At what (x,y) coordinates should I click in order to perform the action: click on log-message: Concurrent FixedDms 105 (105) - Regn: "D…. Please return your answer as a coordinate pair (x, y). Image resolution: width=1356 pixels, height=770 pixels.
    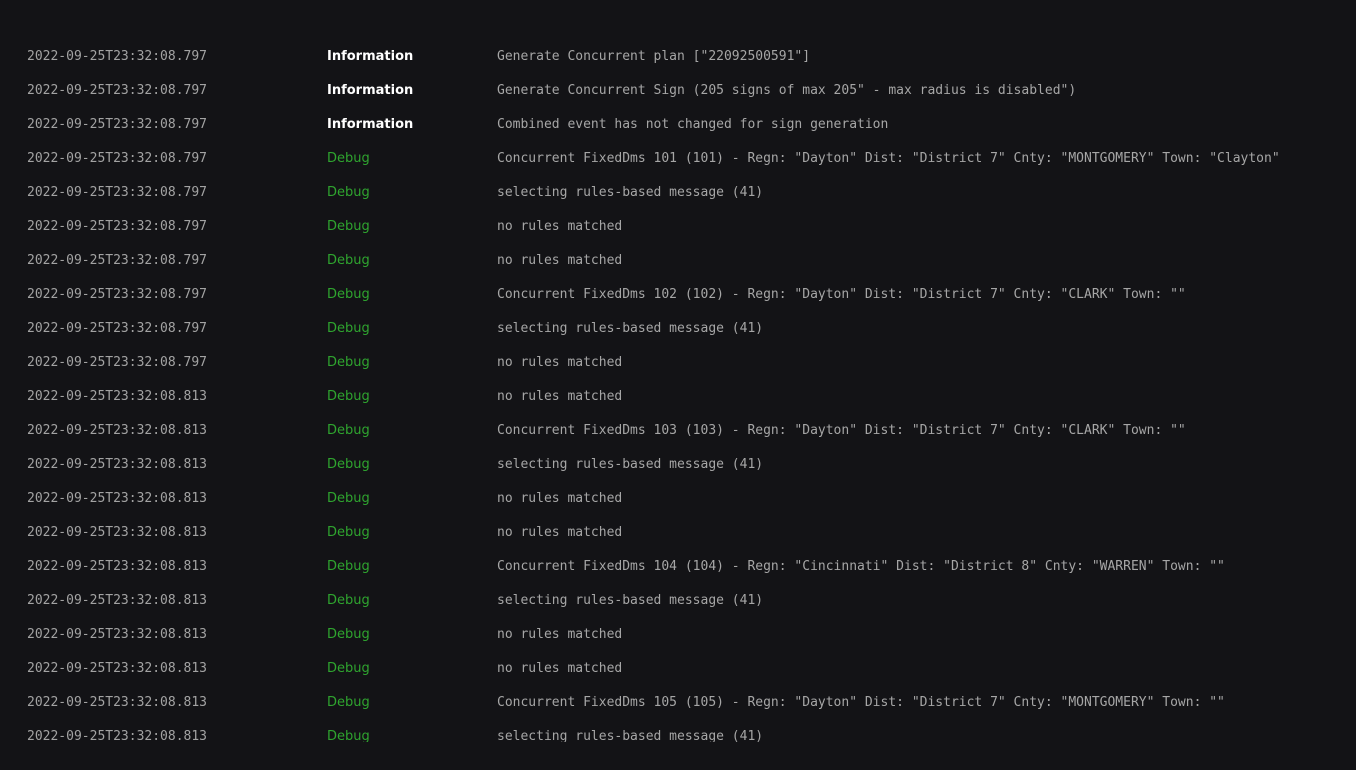
    Looking at the image, I should click on (861, 702).